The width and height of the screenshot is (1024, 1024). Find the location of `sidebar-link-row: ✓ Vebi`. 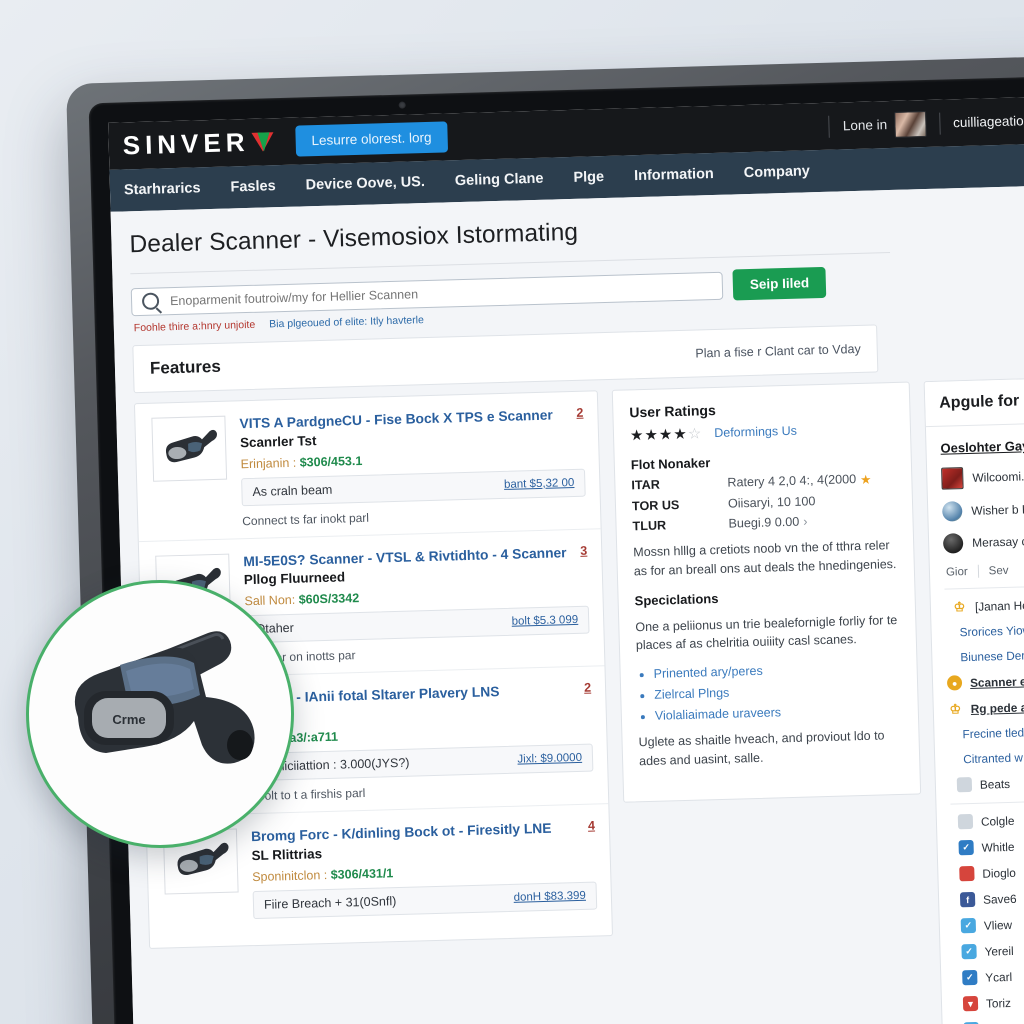

sidebar-link-row: ✓ Vebi is located at coordinates (993, 1021).